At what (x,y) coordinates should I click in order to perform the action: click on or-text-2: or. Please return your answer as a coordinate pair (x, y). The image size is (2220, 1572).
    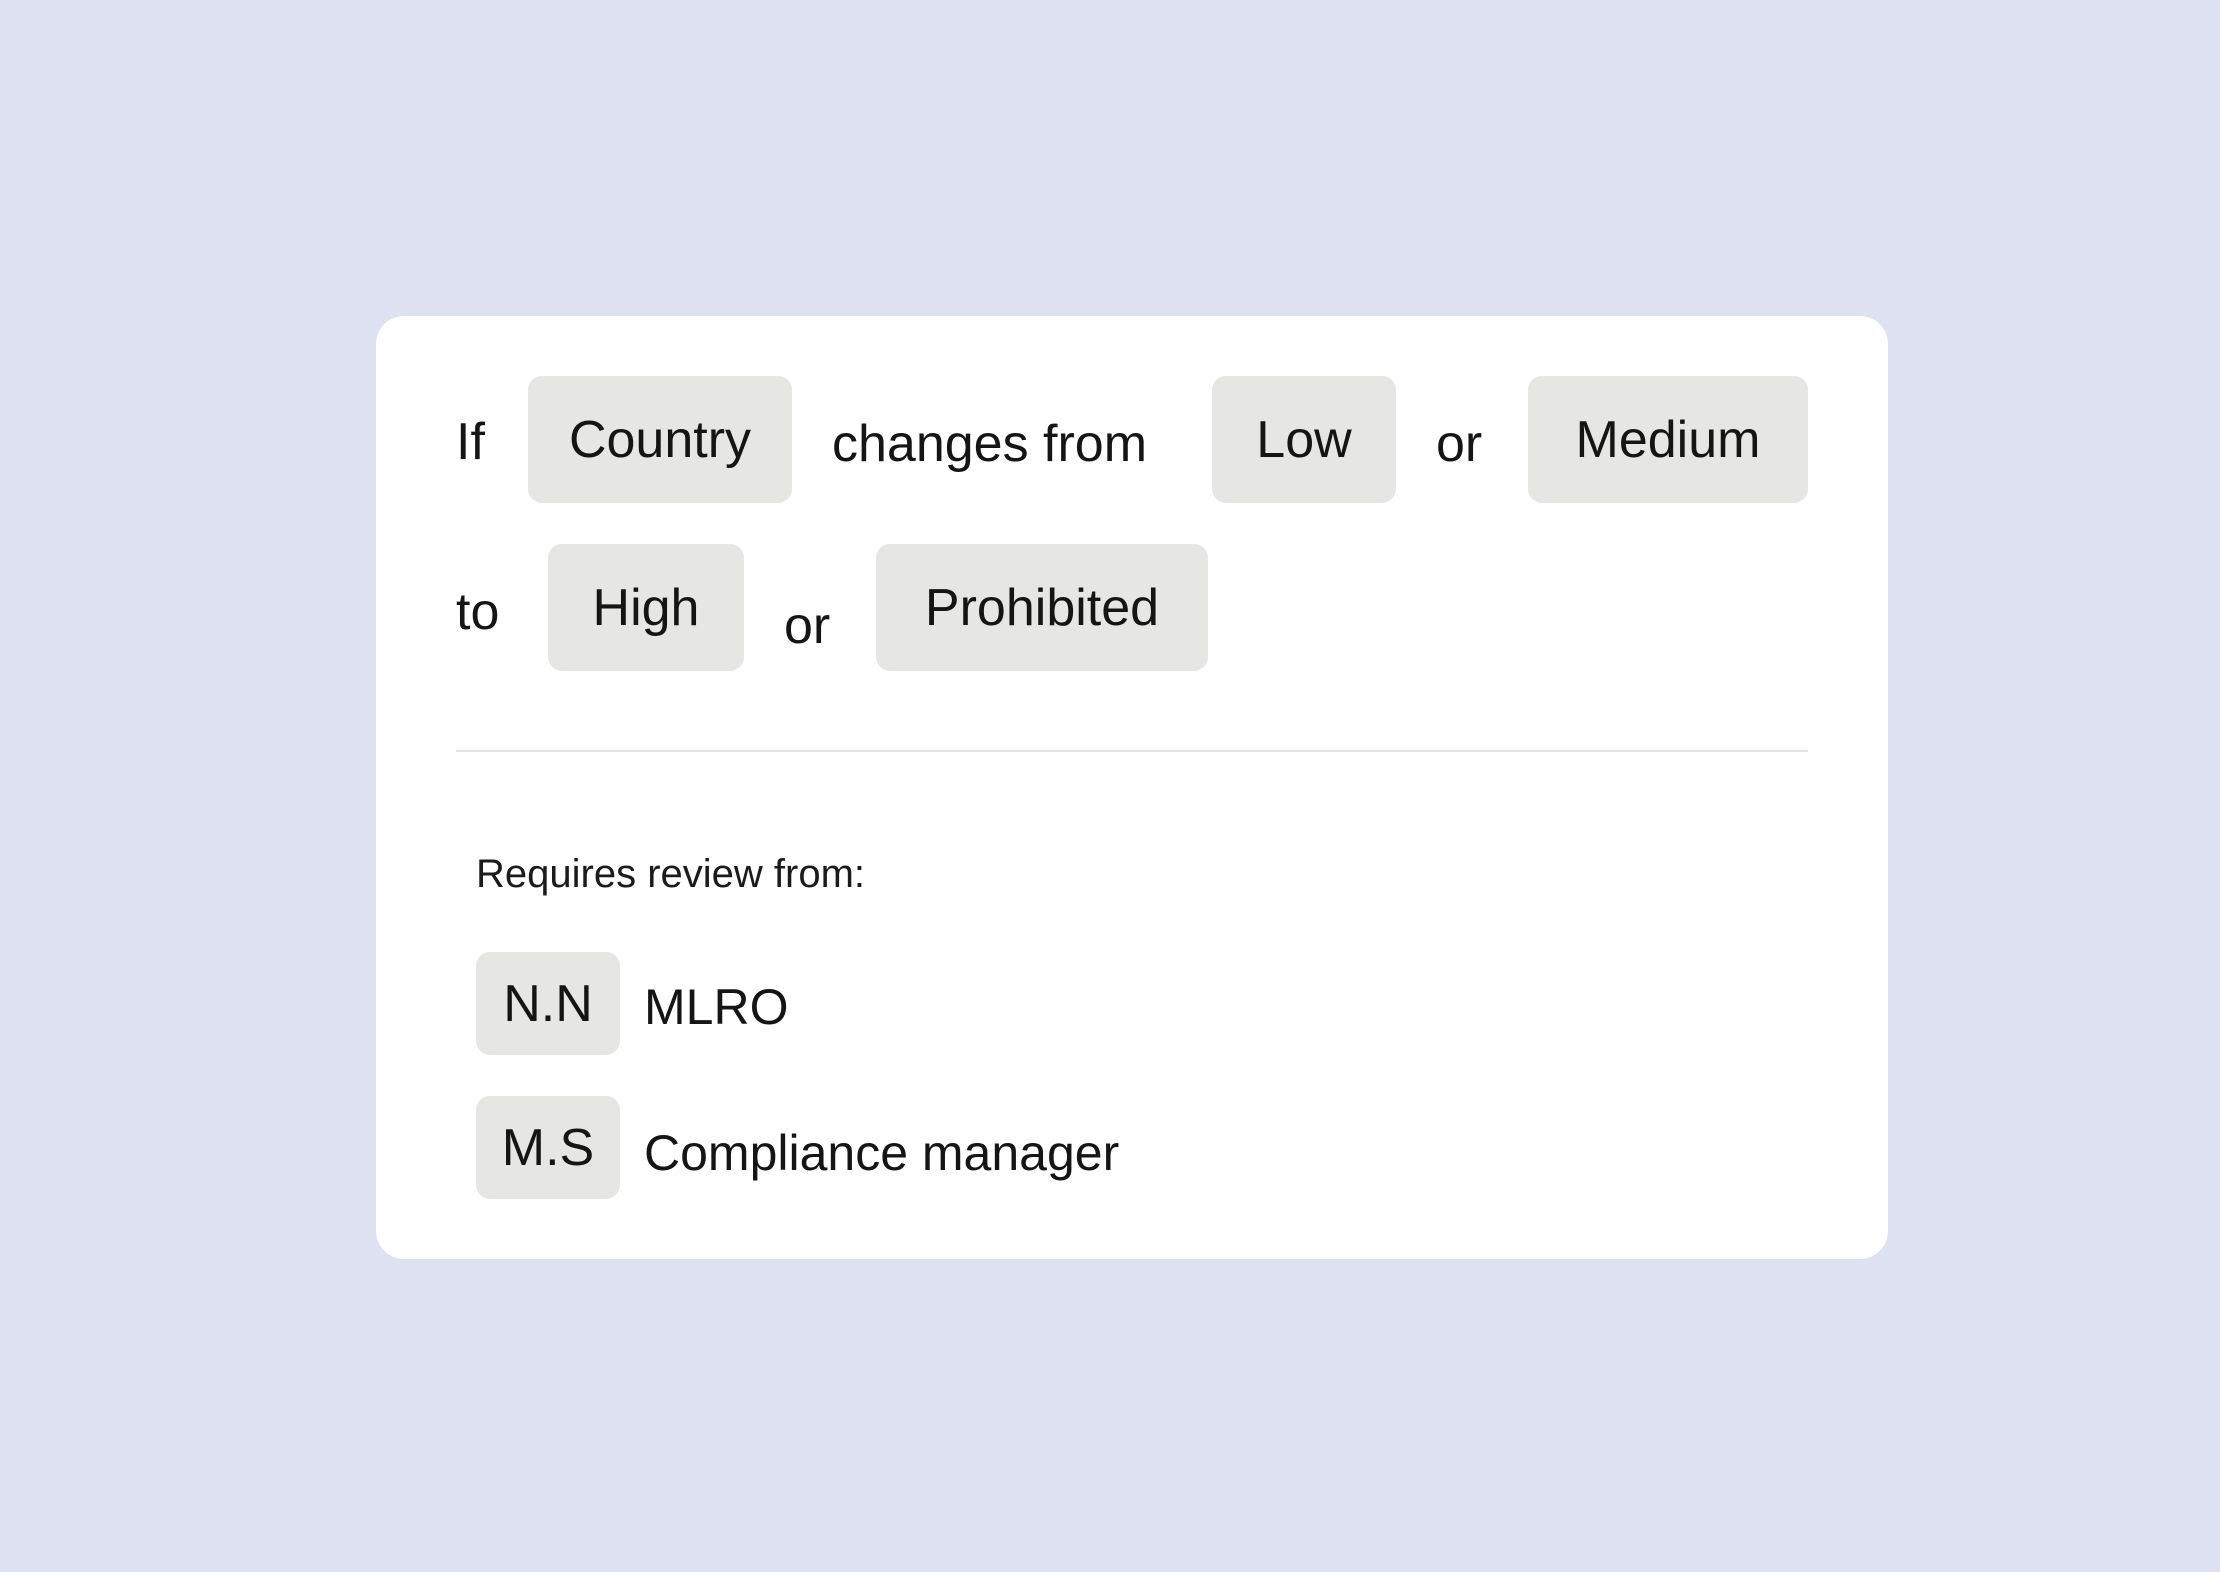
    Looking at the image, I should click on (807, 626).